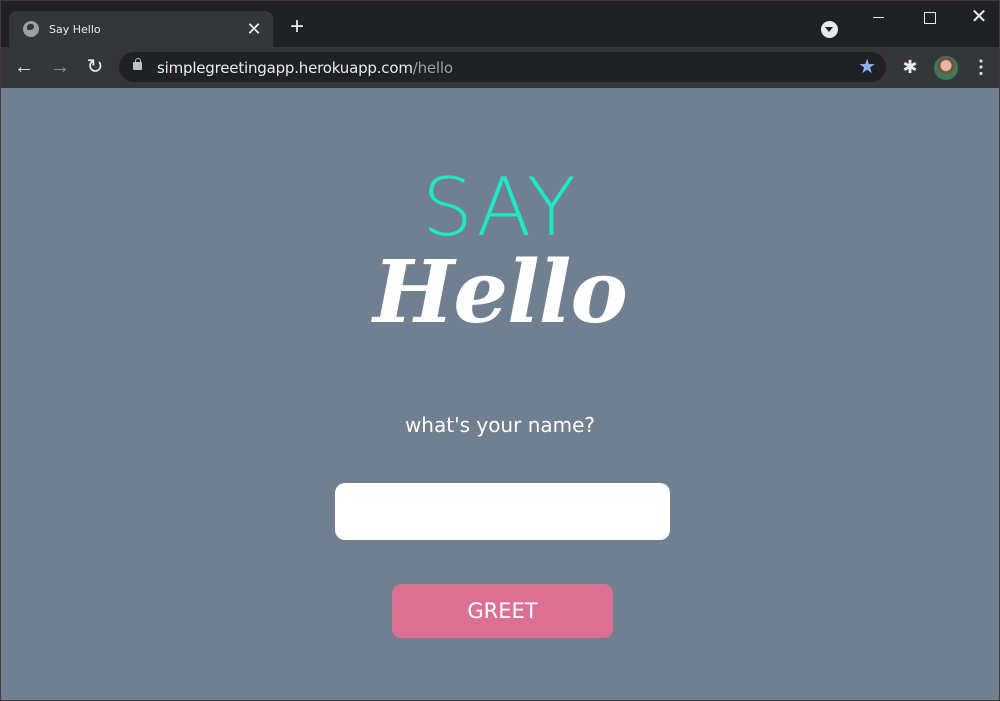 This screenshot has height=701, width=1000. What do you see at coordinates (867, 67) in the screenshot?
I see `bookmark-star-icon: ★` at bounding box center [867, 67].